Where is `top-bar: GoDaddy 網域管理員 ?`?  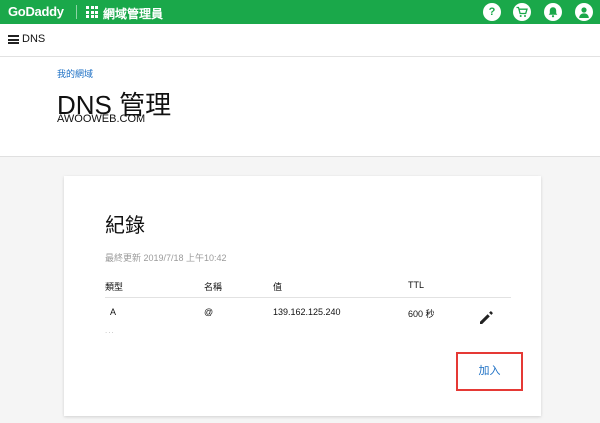
top-bar: GoDaddy 網域管理員 ? is located at coordinates (300, 12).